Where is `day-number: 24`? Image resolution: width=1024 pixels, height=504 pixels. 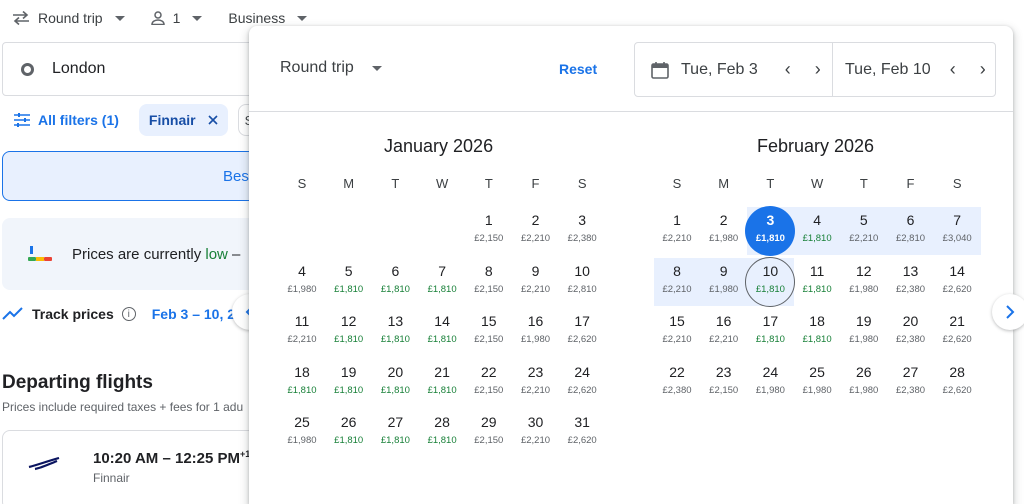 day-number: 24 is located at coordinates (770, 371).